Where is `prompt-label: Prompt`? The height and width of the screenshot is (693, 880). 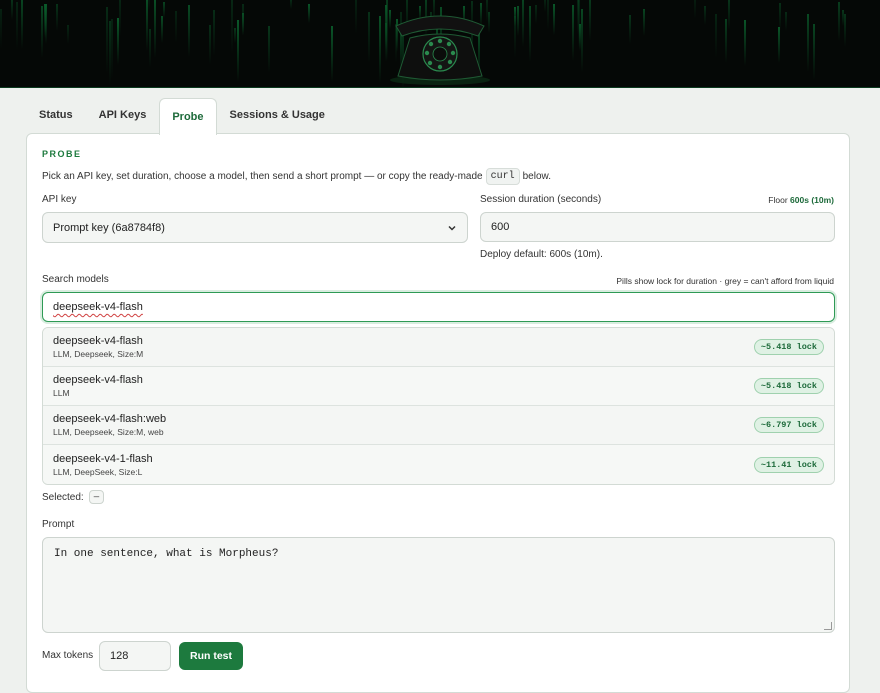 prompt-label: Prompt is located at coordinates (58, 524).